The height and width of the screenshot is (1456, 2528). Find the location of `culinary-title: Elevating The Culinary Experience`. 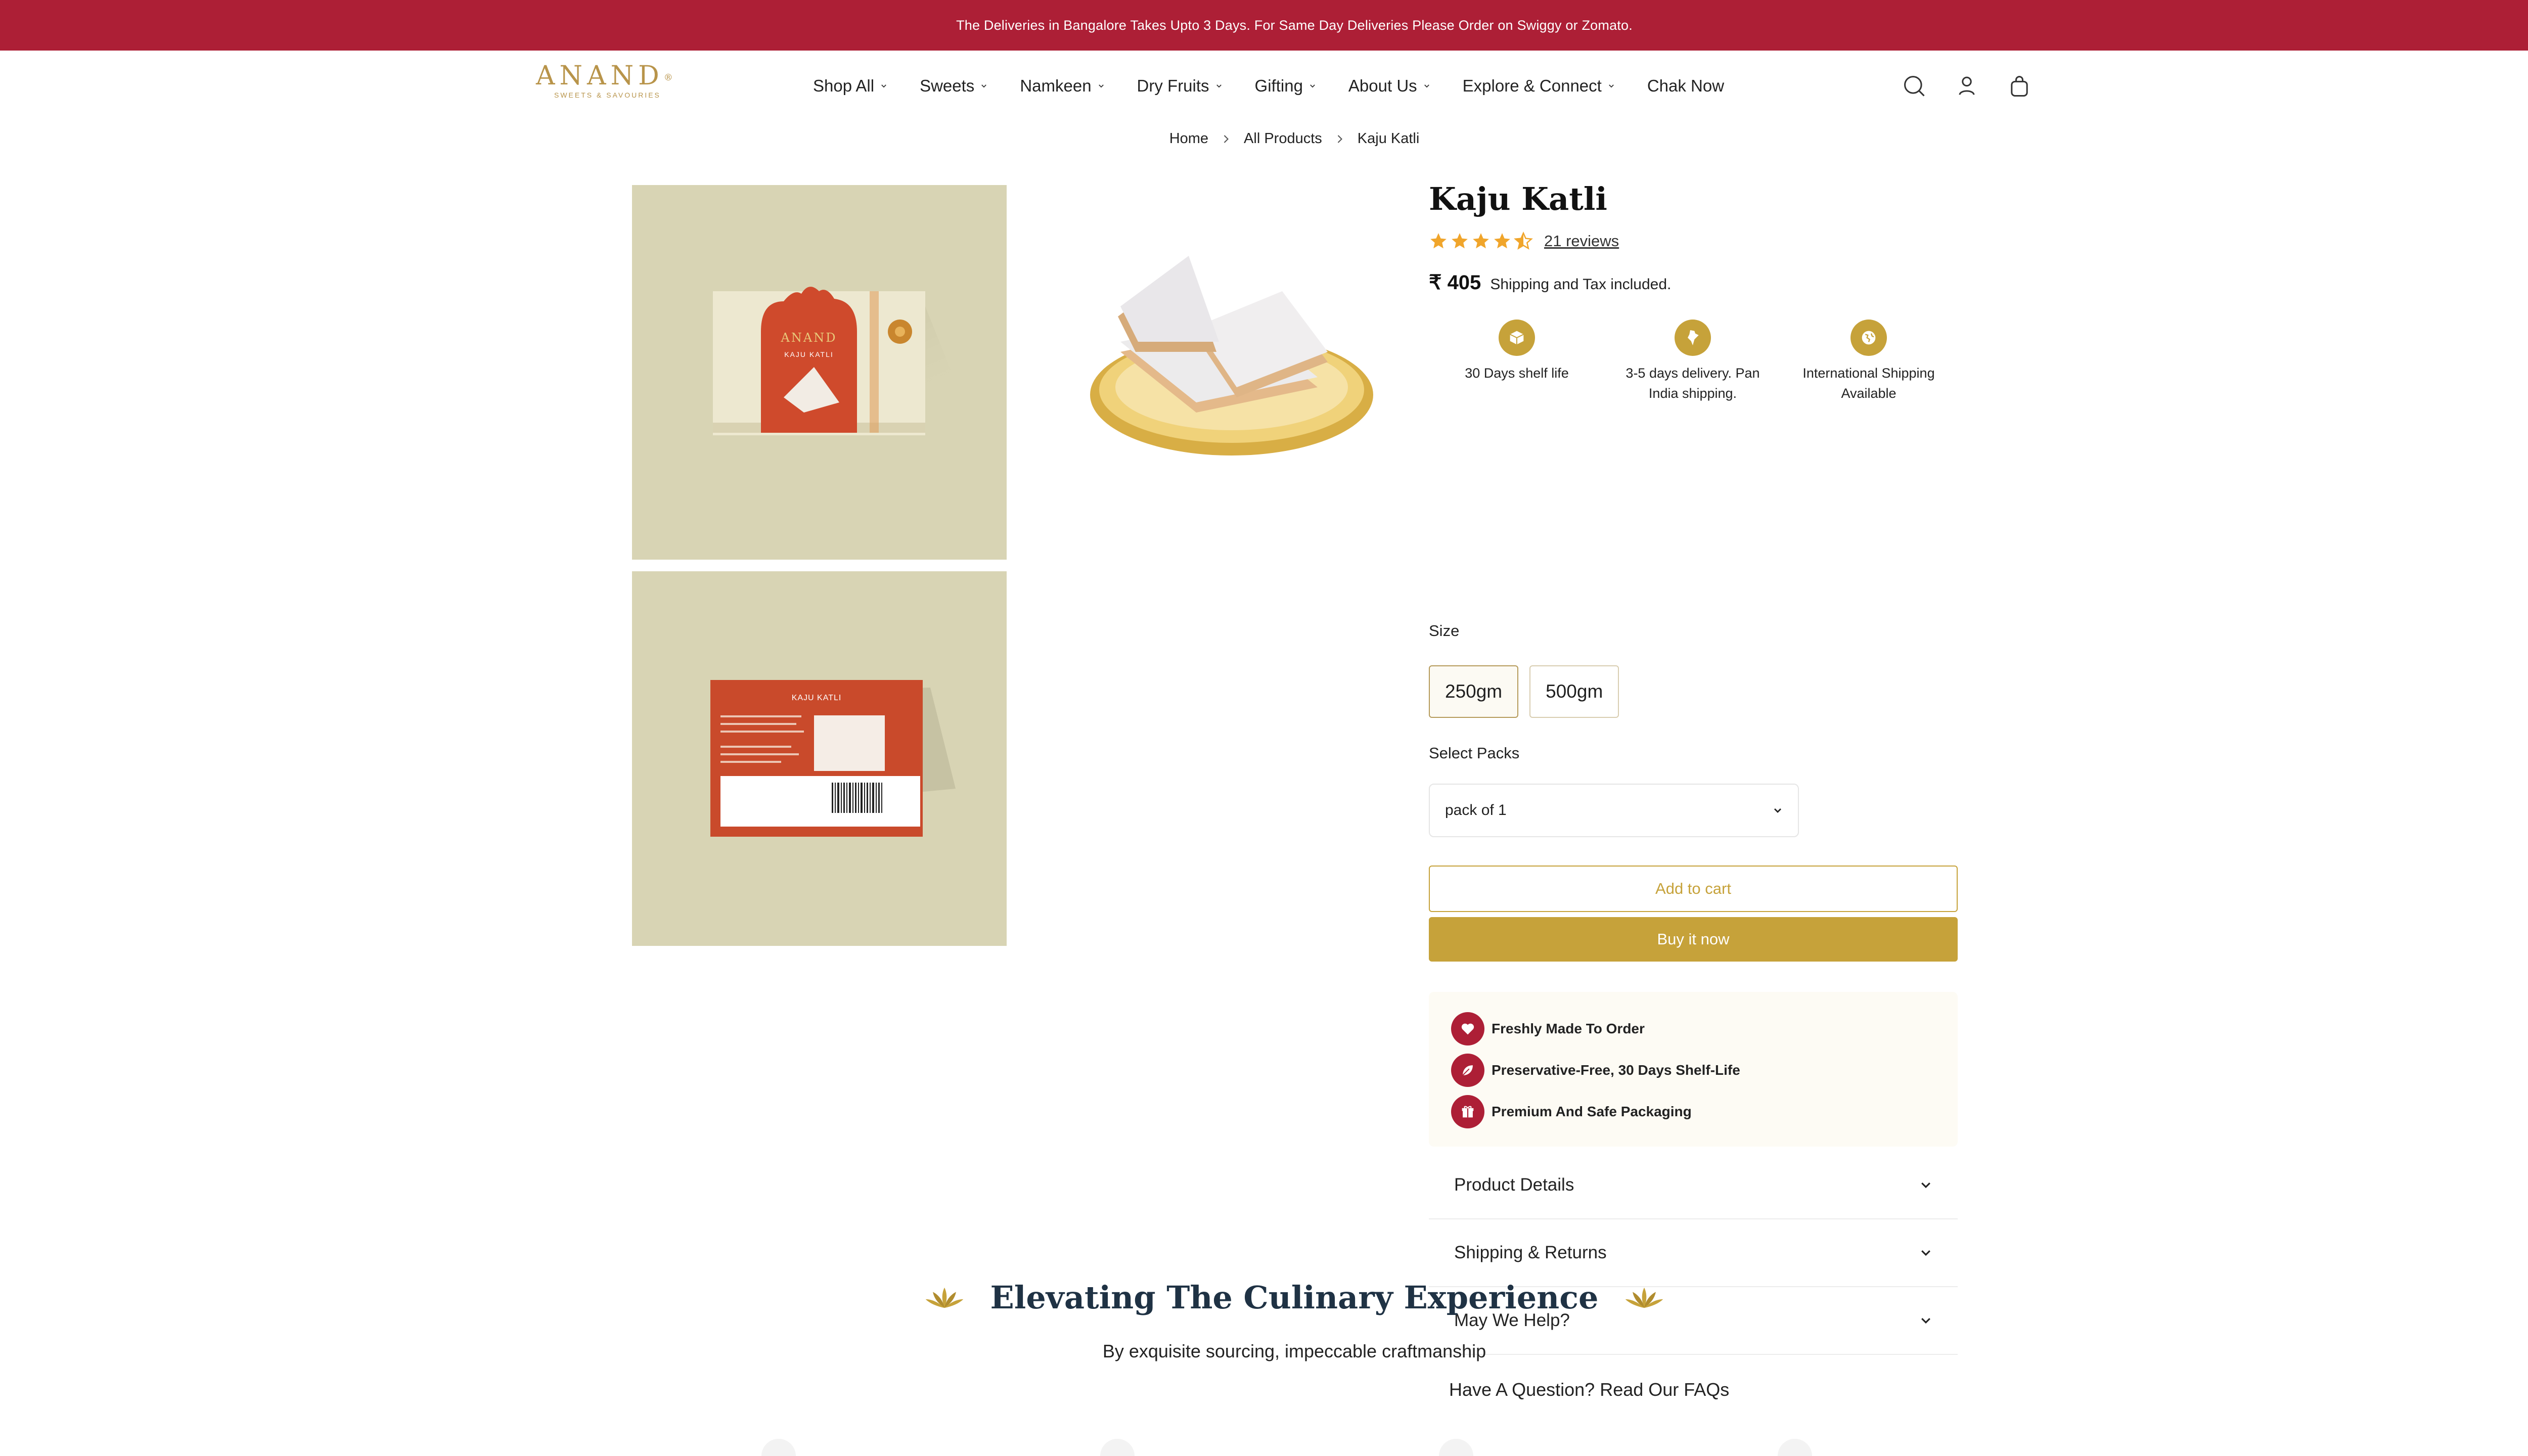

culinary-title: Elevating The Culinary Experience is located at coordinates (1295, 1297).